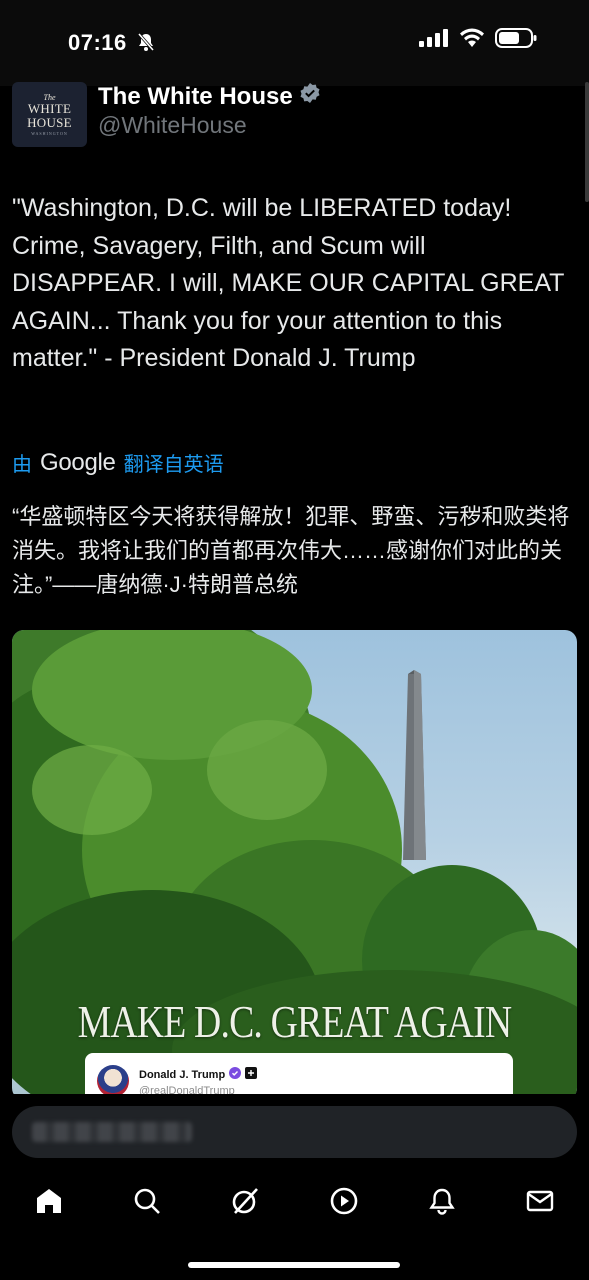 This screenshot has height=1280, width=589. What do you see at coordinates (97, 42) in the screenshot?
I see `status-time: 07:16` at bounding box center [97, 42].